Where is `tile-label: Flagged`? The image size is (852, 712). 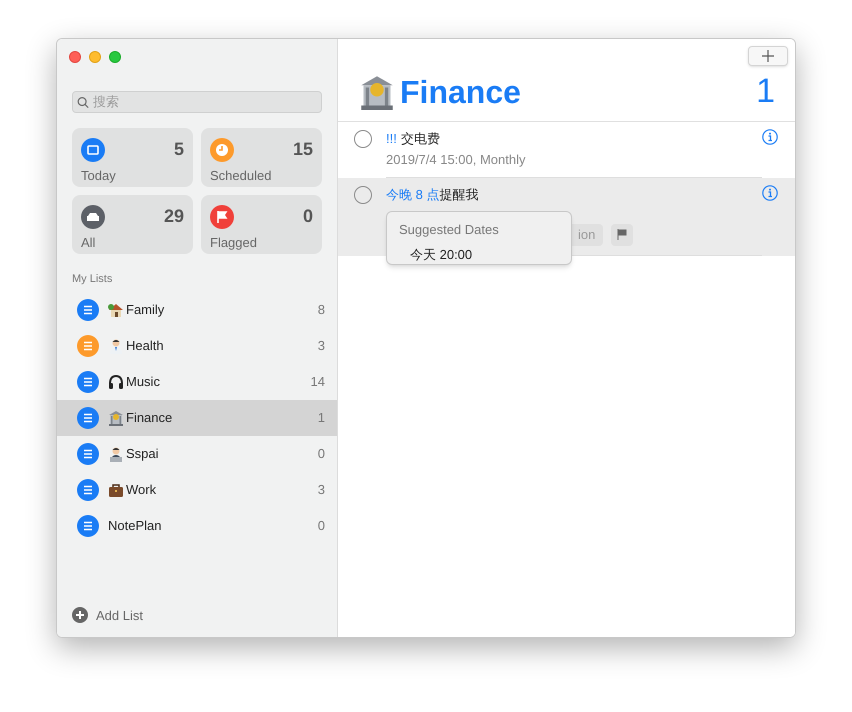
tile-label: Flagged is located at coordinates (234, 243).